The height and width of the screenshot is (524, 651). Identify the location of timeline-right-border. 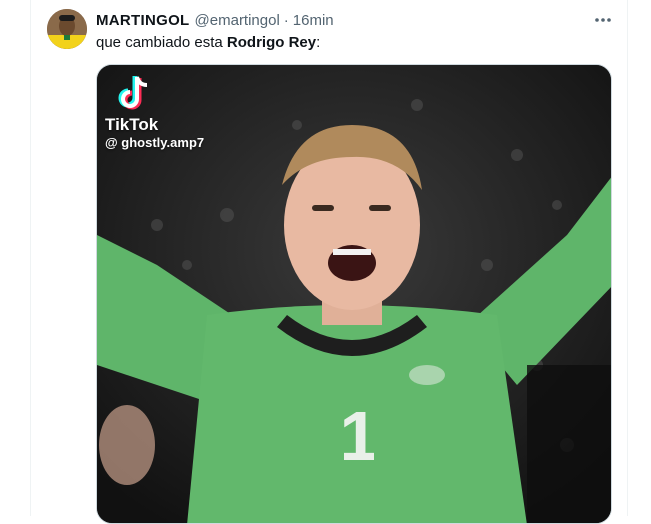
(627, 258).